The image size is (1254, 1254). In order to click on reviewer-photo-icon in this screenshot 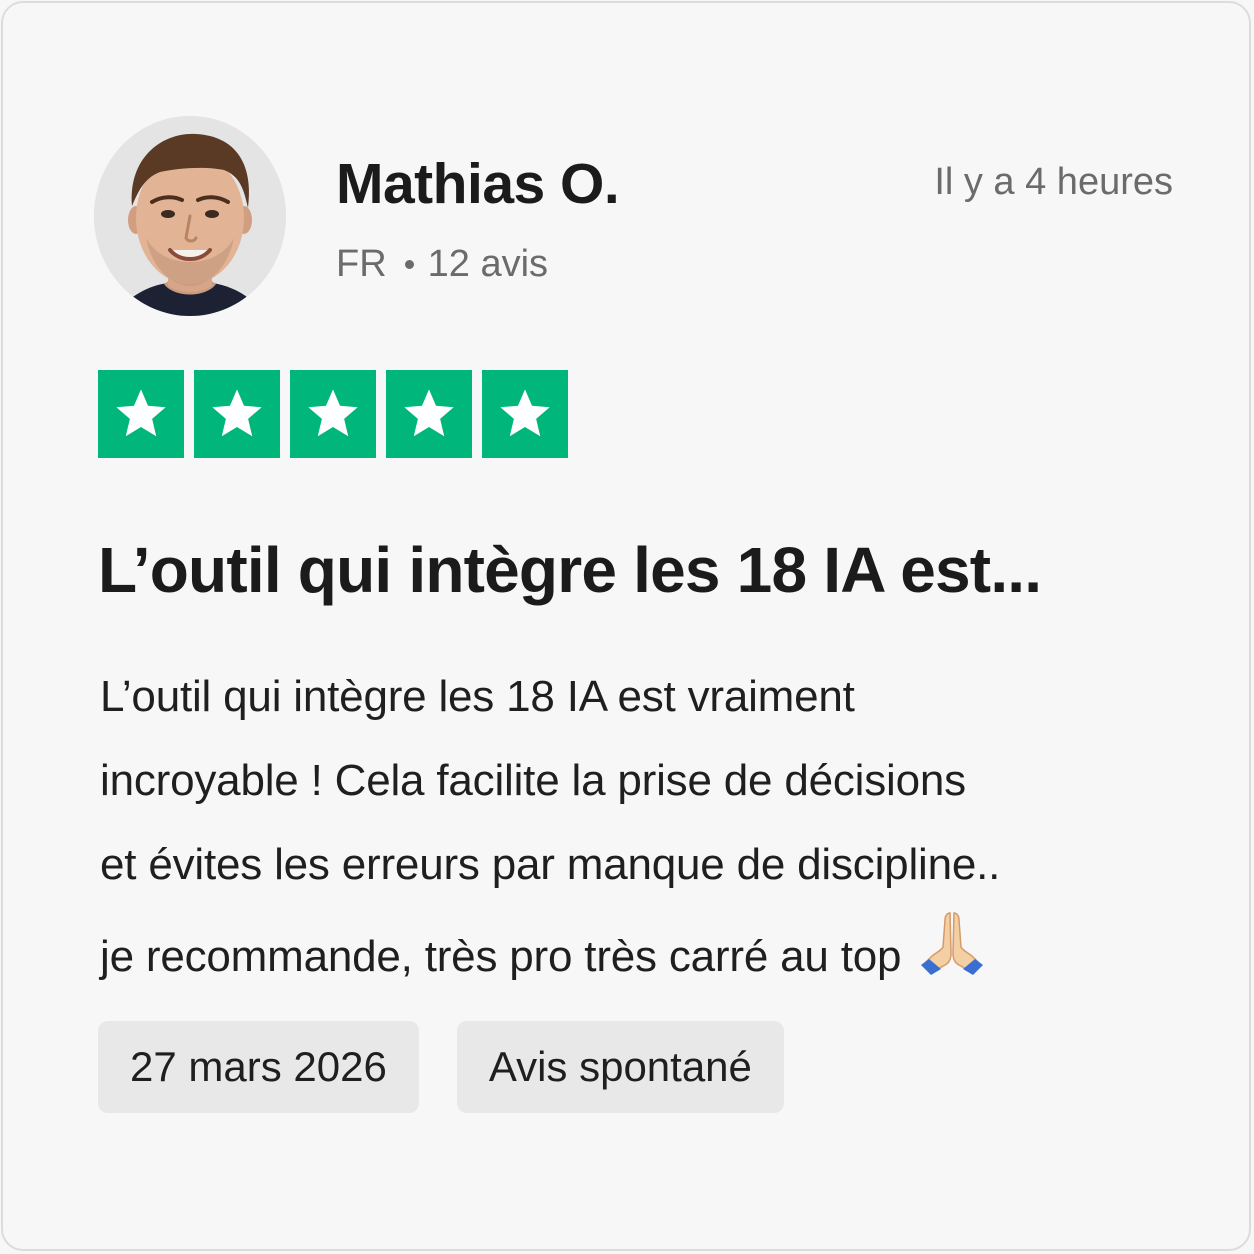, I will do `click(190, 216)`.